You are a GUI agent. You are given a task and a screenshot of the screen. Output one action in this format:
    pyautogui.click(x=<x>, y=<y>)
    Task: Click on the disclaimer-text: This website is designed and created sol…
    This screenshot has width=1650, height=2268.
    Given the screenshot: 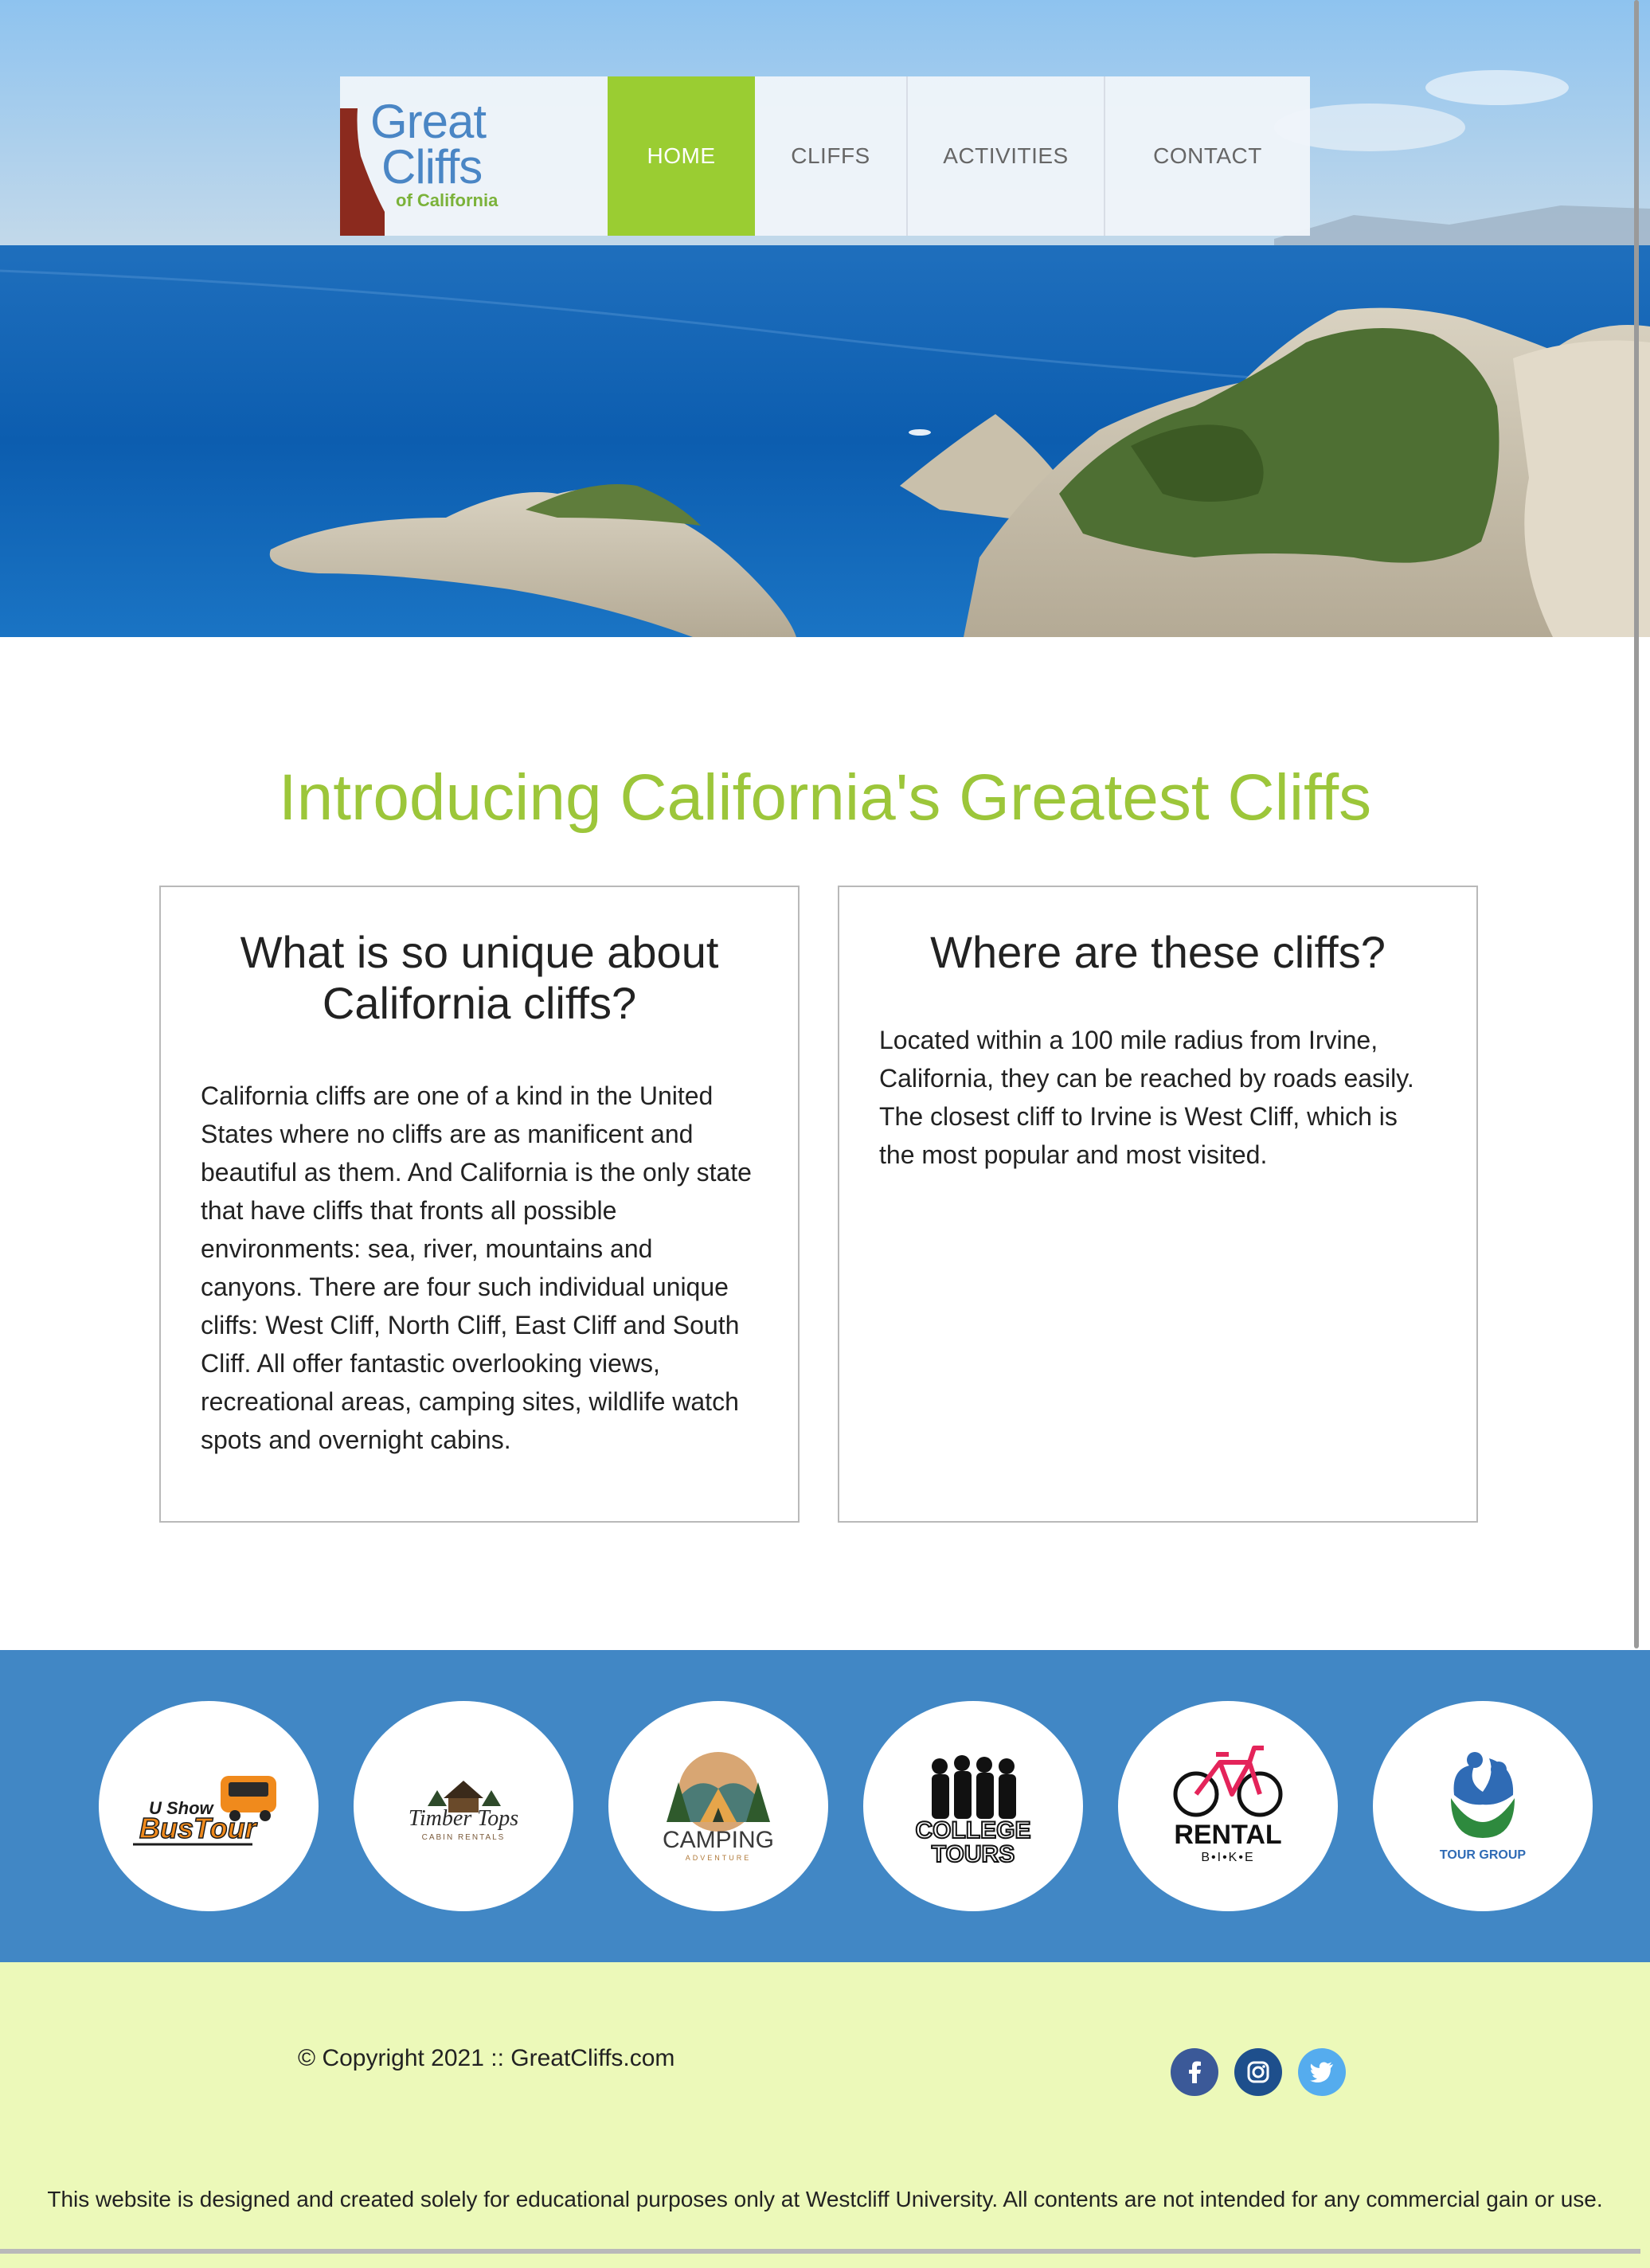 What is the action you would take?
    pyautogui.click(x=825, y=2199)
    